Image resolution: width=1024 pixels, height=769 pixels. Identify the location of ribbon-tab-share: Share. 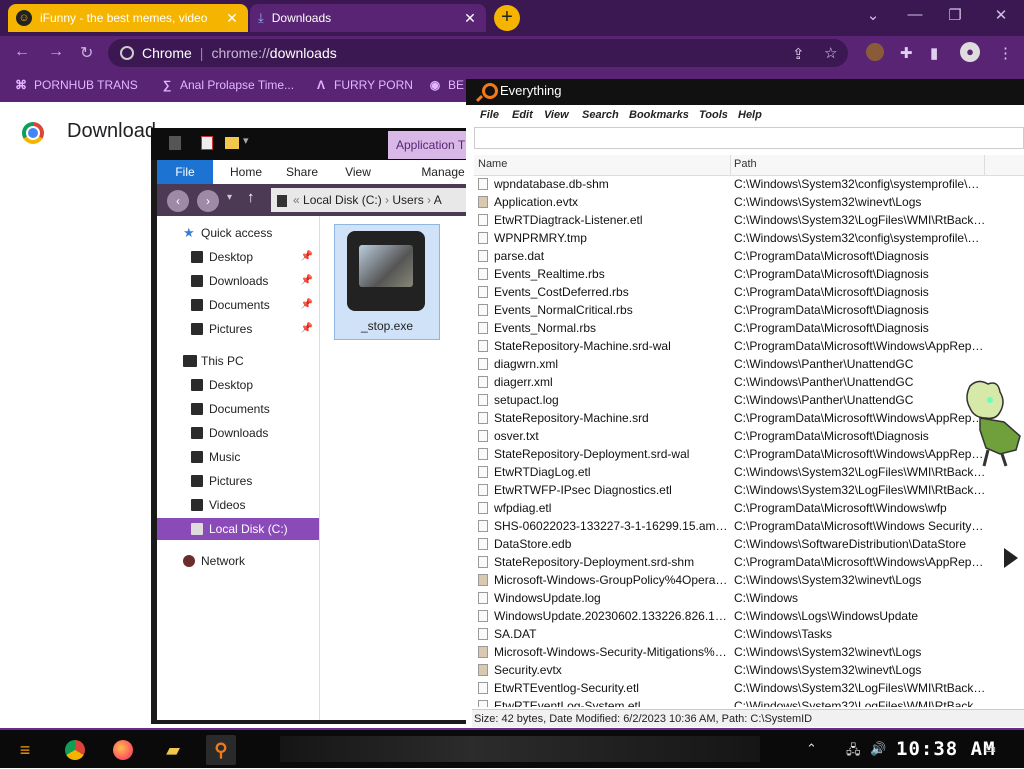
(302, 172).